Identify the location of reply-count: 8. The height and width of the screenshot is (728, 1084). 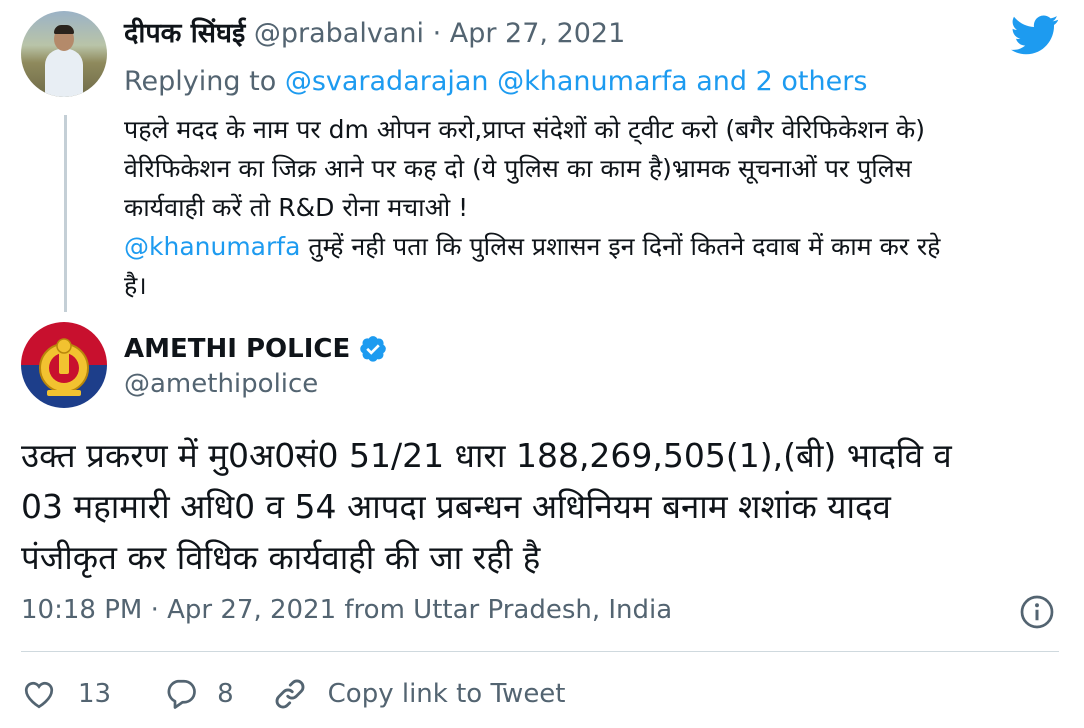
(225, 694).